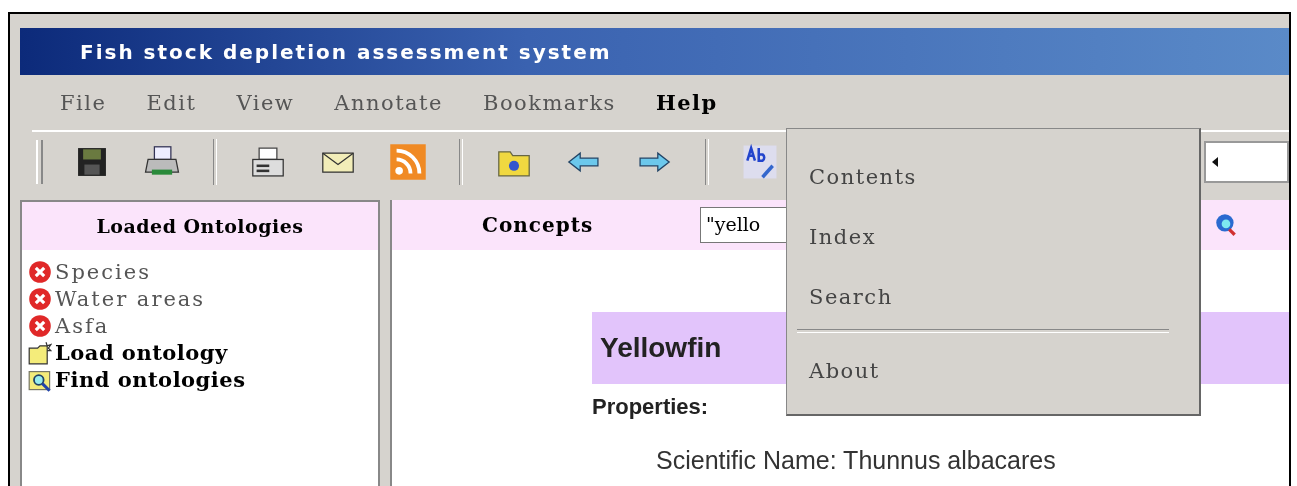  I want to click on left-arrow-icon, so click(1215, 162).